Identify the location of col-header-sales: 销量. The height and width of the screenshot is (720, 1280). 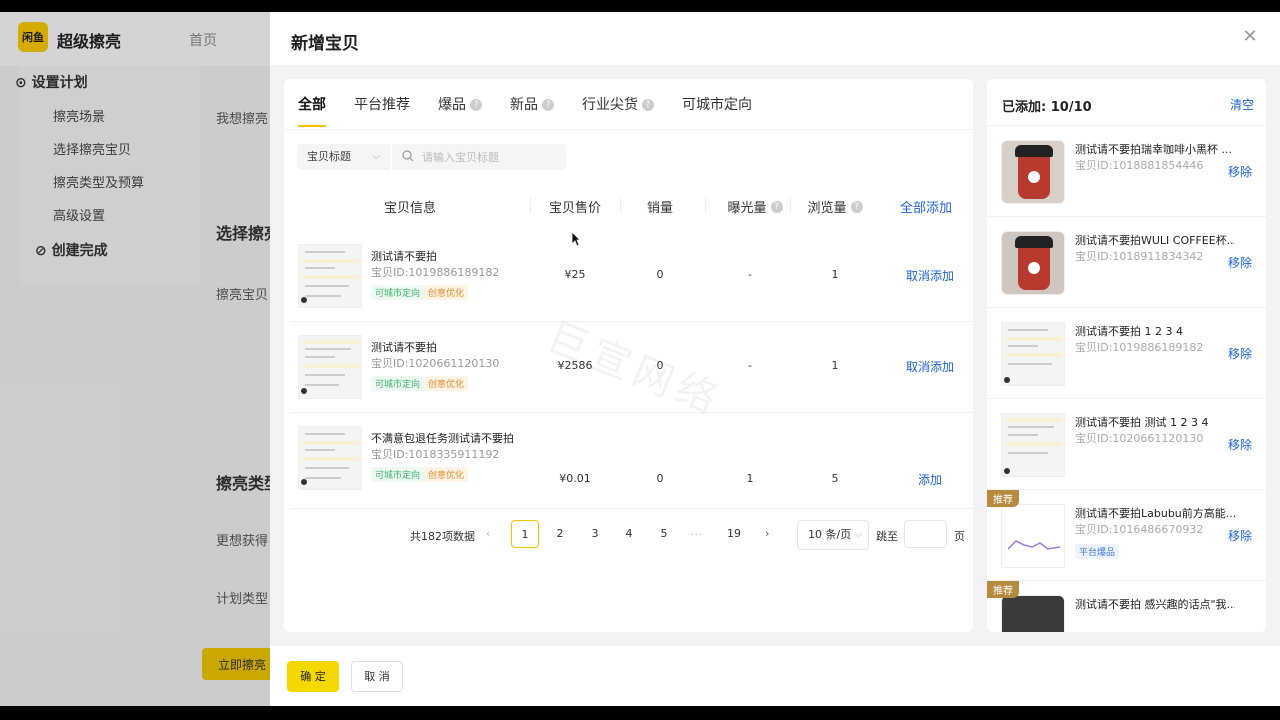
(659, 208).